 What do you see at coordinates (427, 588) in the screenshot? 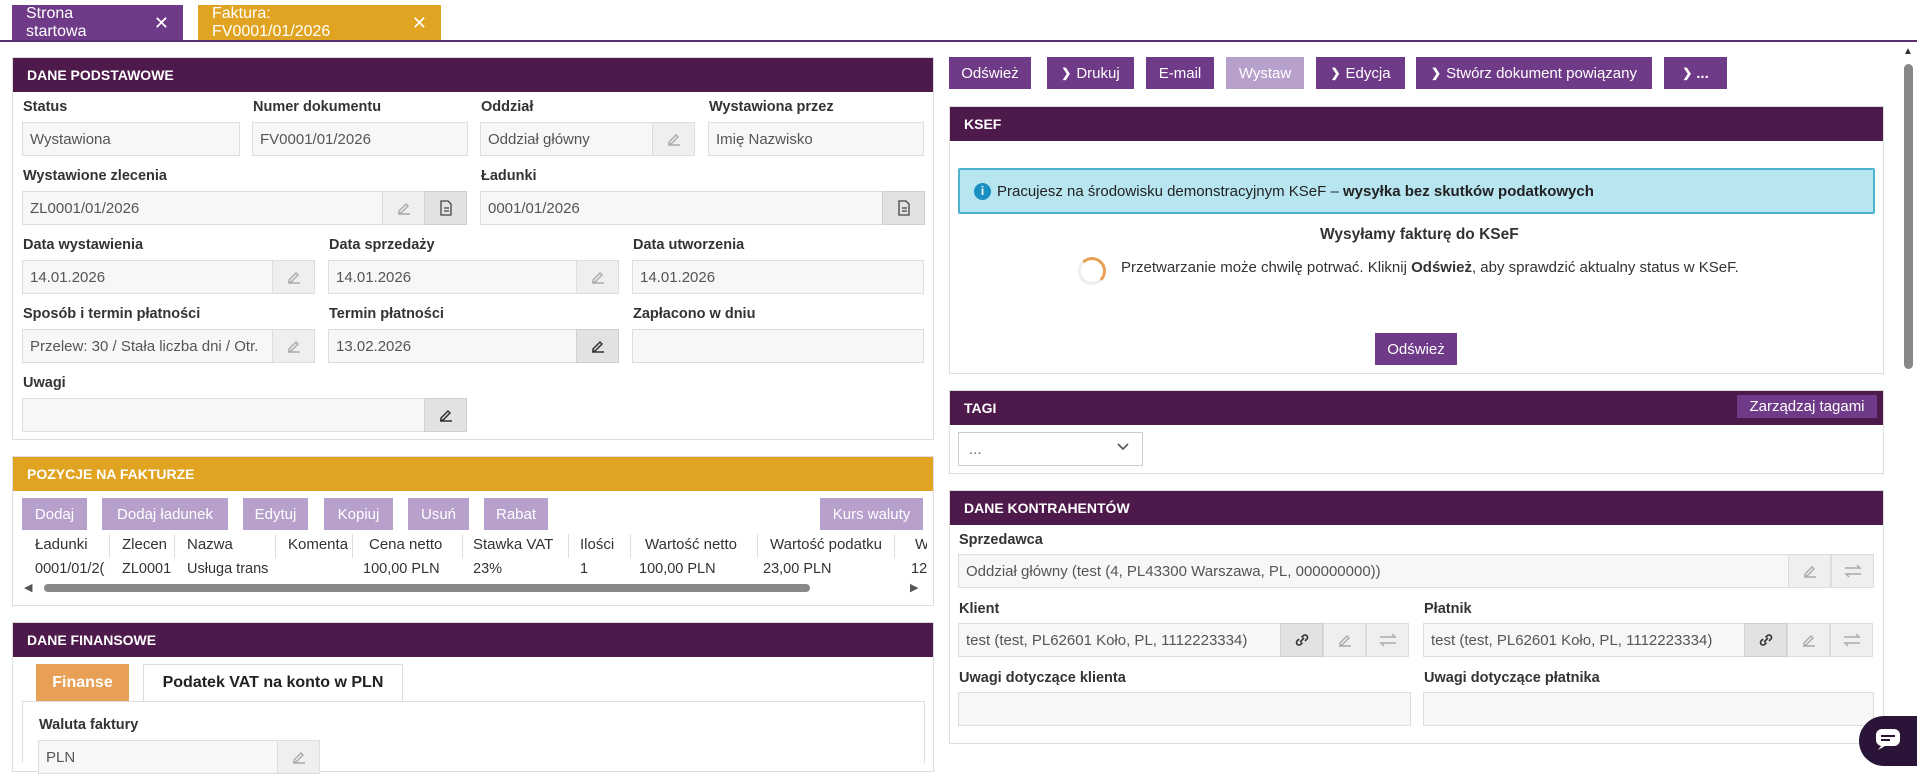
I see `horizontal-scrollbar` at bounding box center [427, 588].